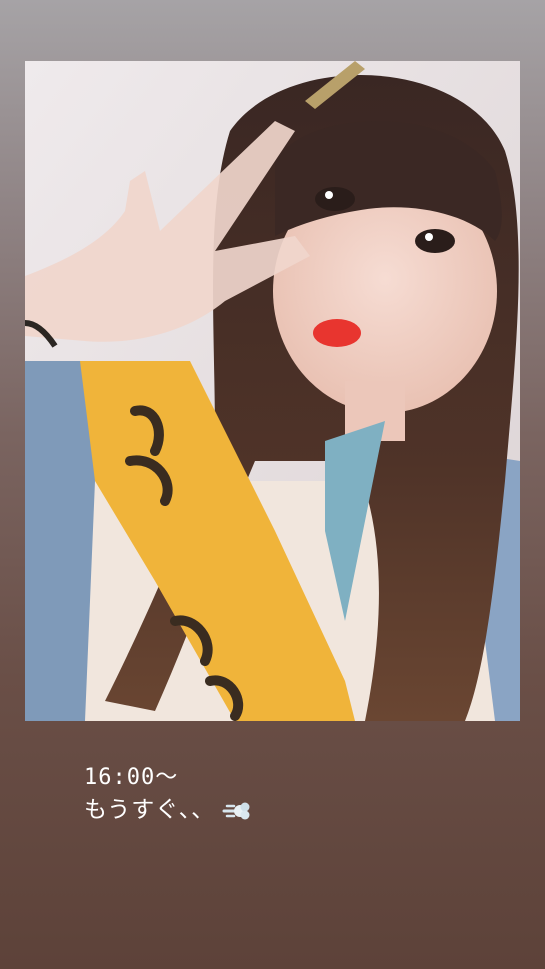  I want to click on story-caption: 16:00〜 もうすぐ、、, so click(284, 794).